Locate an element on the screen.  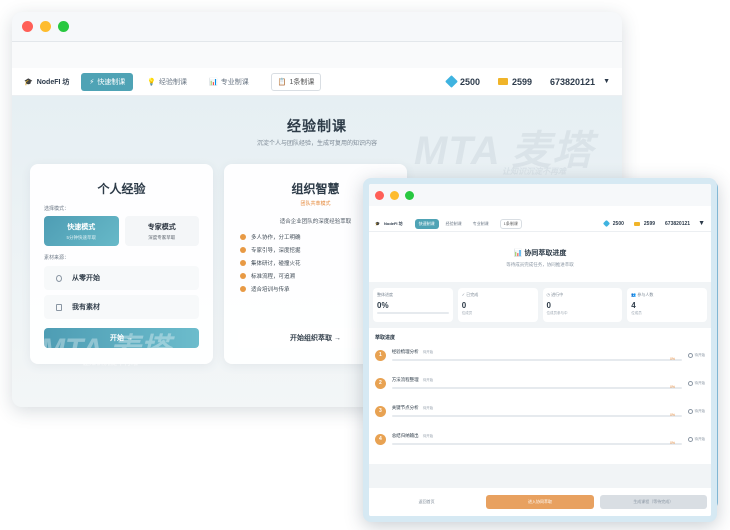
progress-header: 📊 协同萃取进度 等待成员完成任务，协同推进萃取 is located at coordinates (540, 260).